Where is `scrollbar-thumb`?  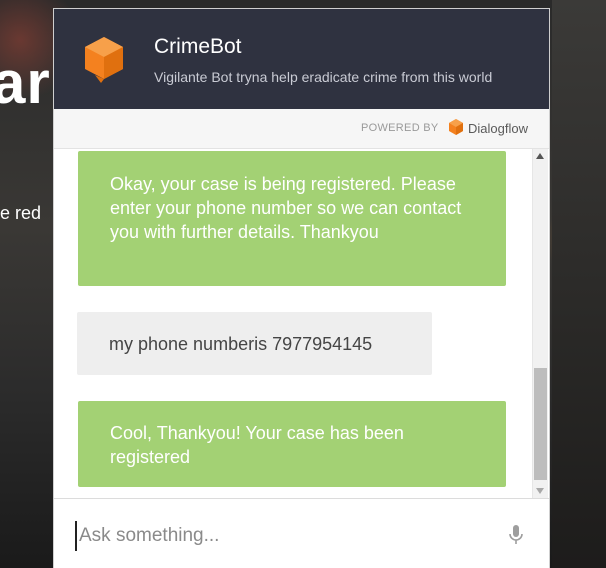
scrollbar-thumb is located at coordinates (540, 424).